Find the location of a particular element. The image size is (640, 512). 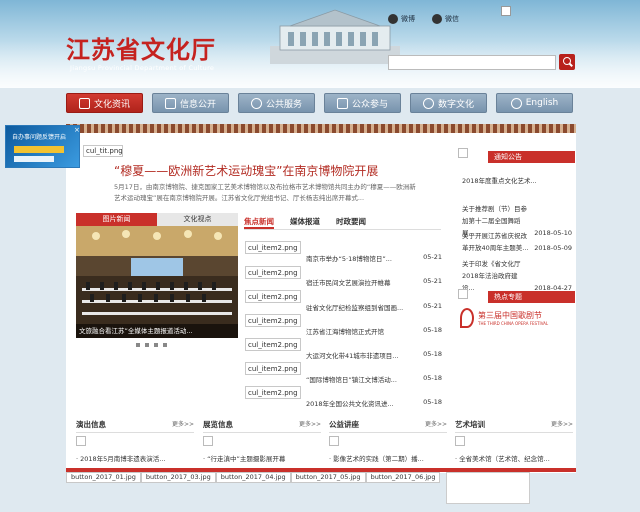

footer-button: button_2017_06.jpg is located at coordinates (403, 477).